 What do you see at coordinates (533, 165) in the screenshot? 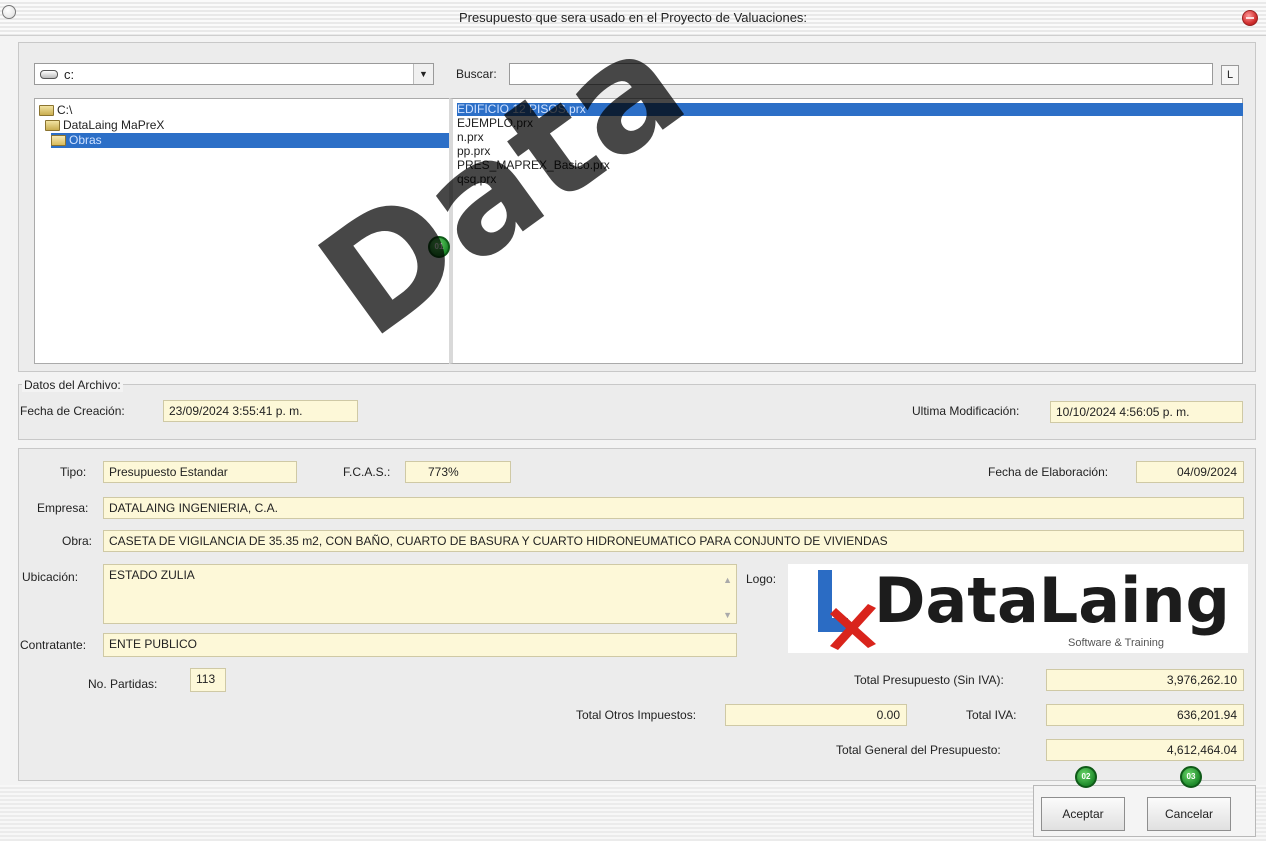
I see `file-item: PRES_MAPREX_Basico.prx` at bounding box center [533, 165].